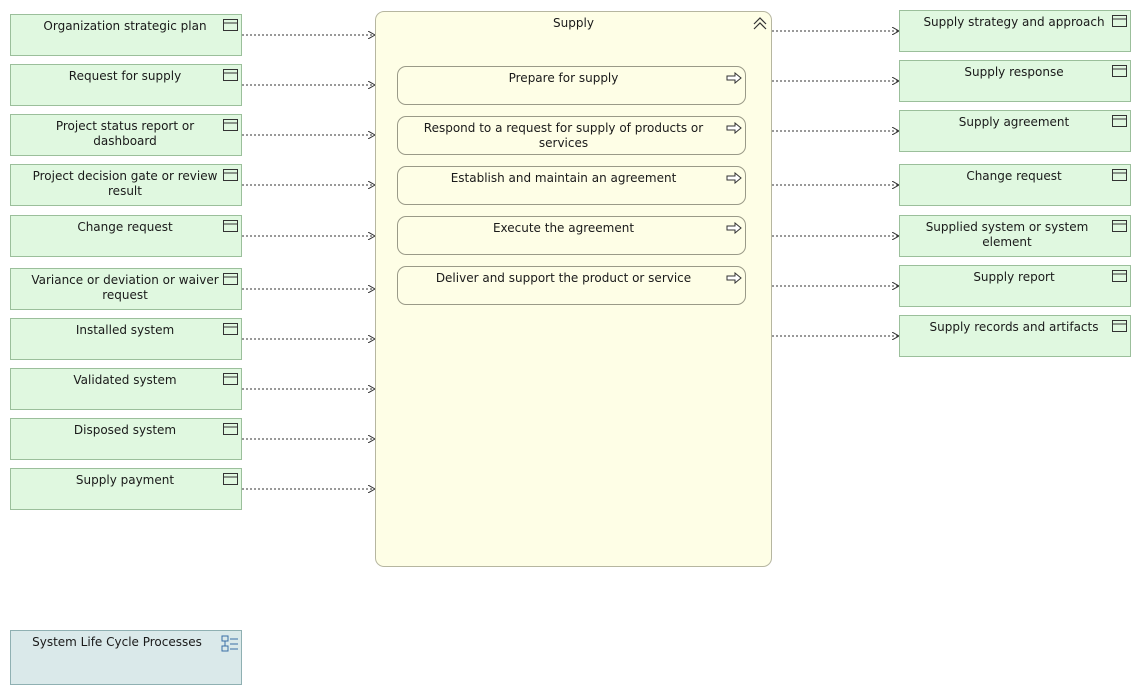 The image size is (1141, 695). What do you see at coordinates (126, 657) in the screenshot?
I see `grouping-box: System Life Cycle Processes` at bounding box center [126, 657].